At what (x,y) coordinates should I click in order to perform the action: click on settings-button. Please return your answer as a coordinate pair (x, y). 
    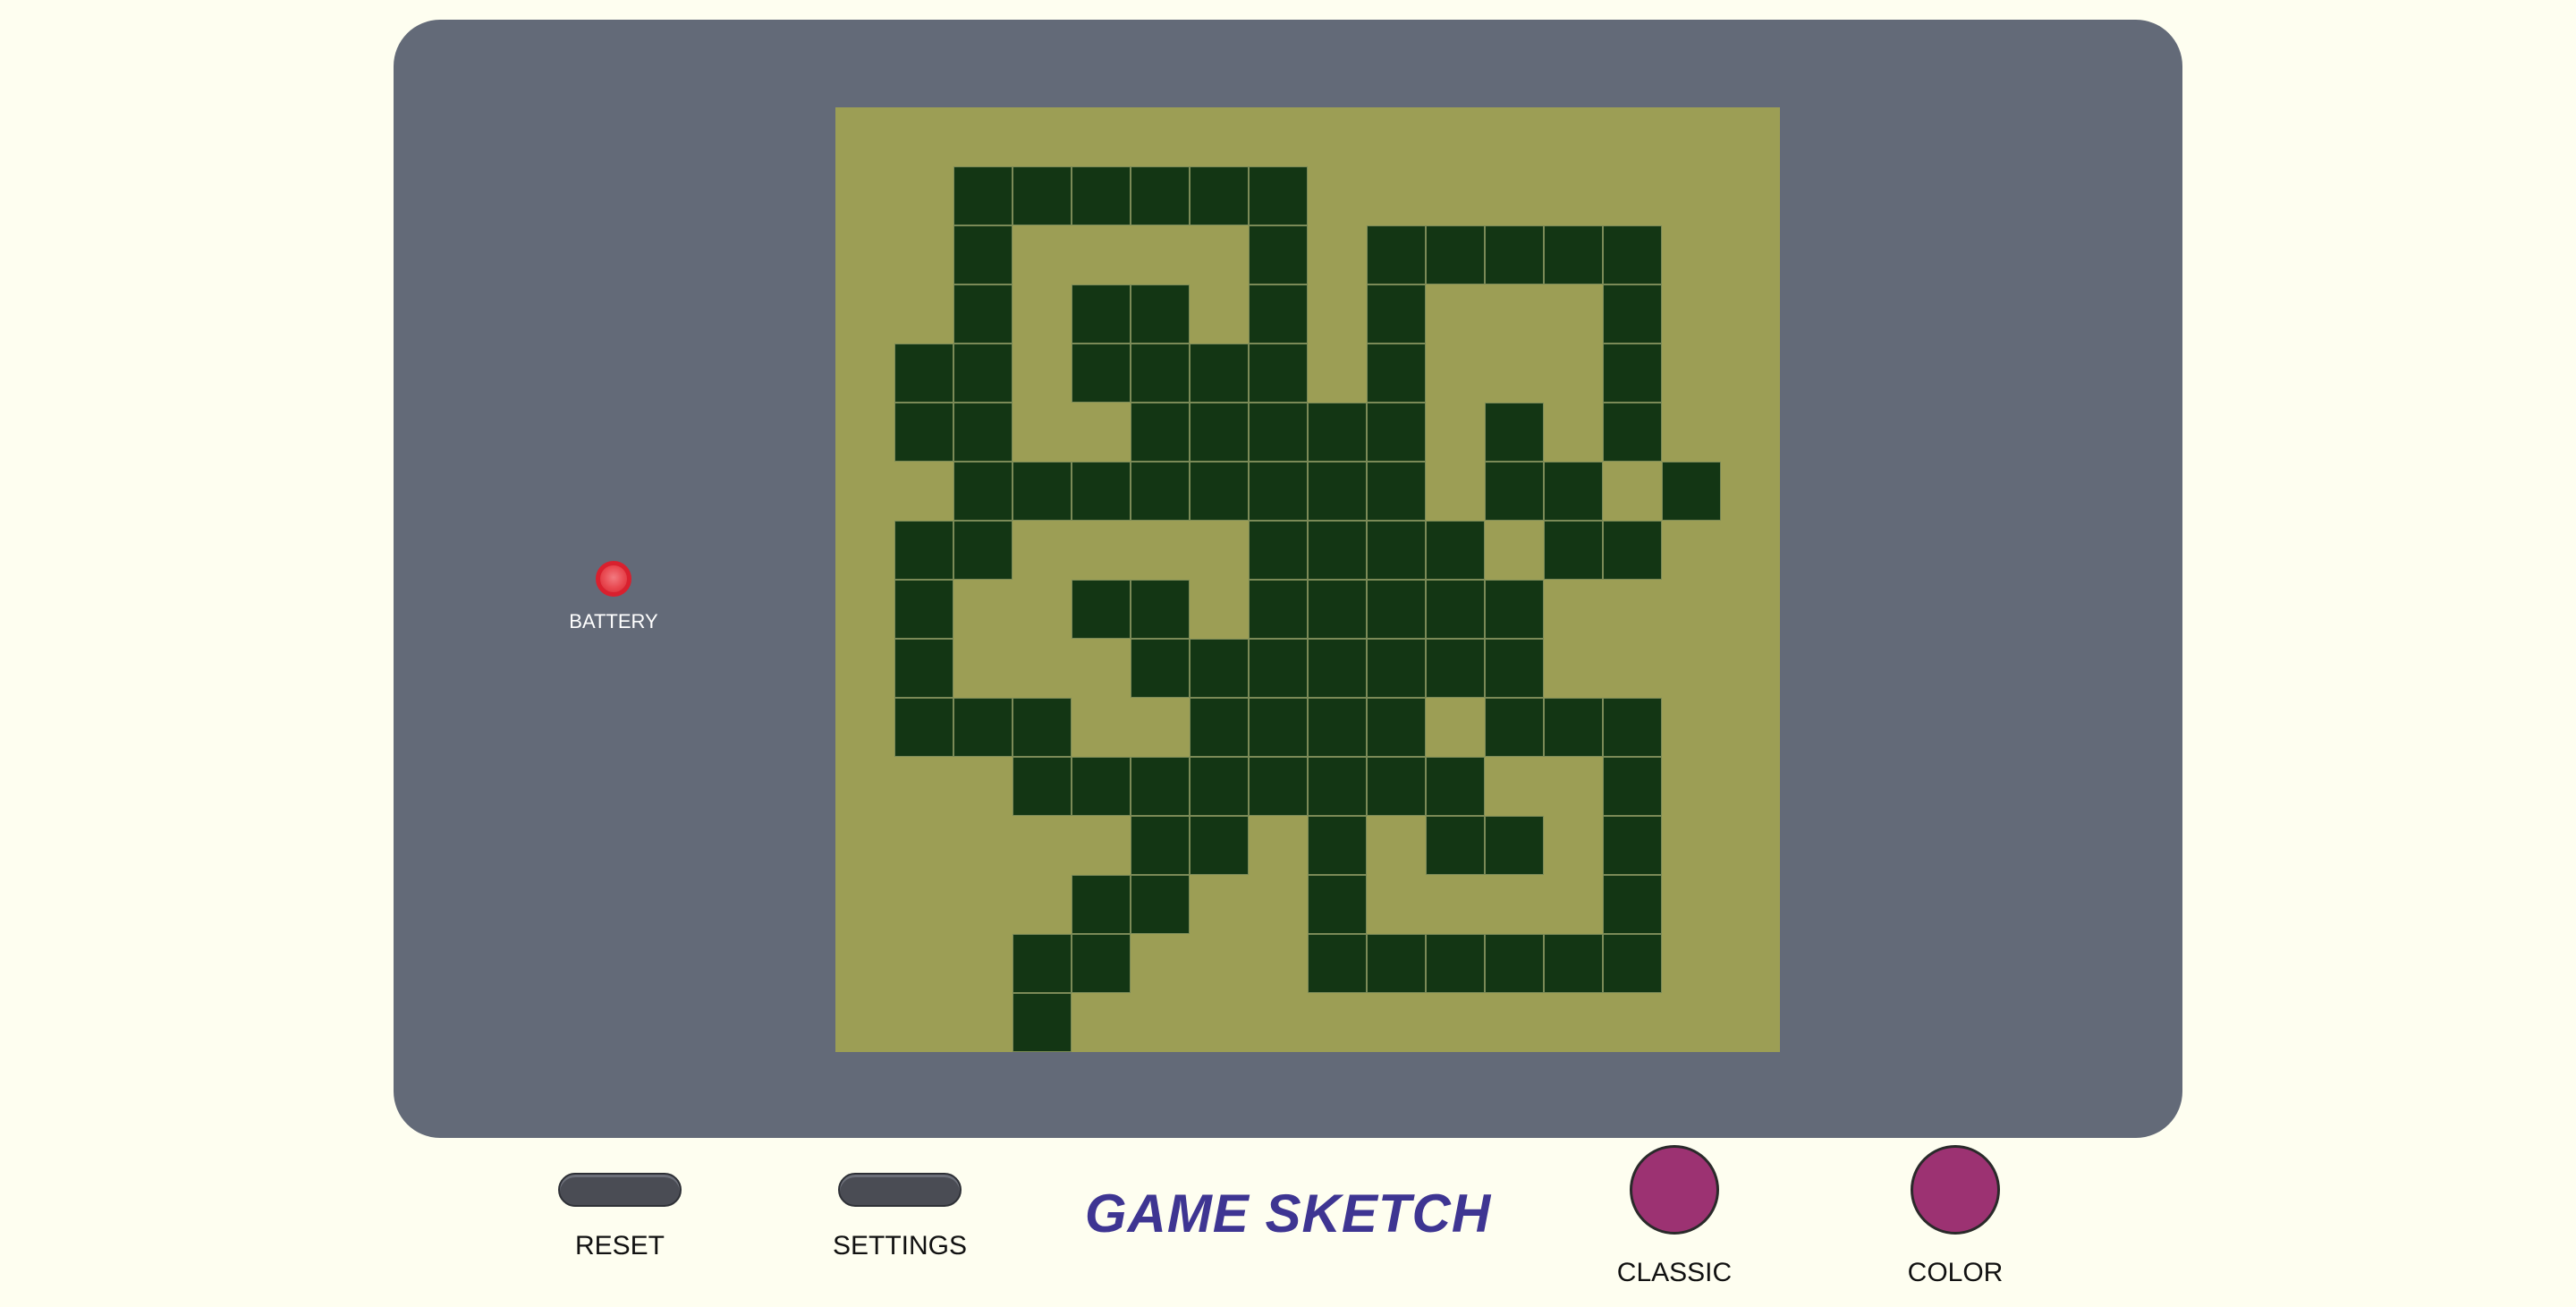
    Looking at the image, I should click on (900, 1190).